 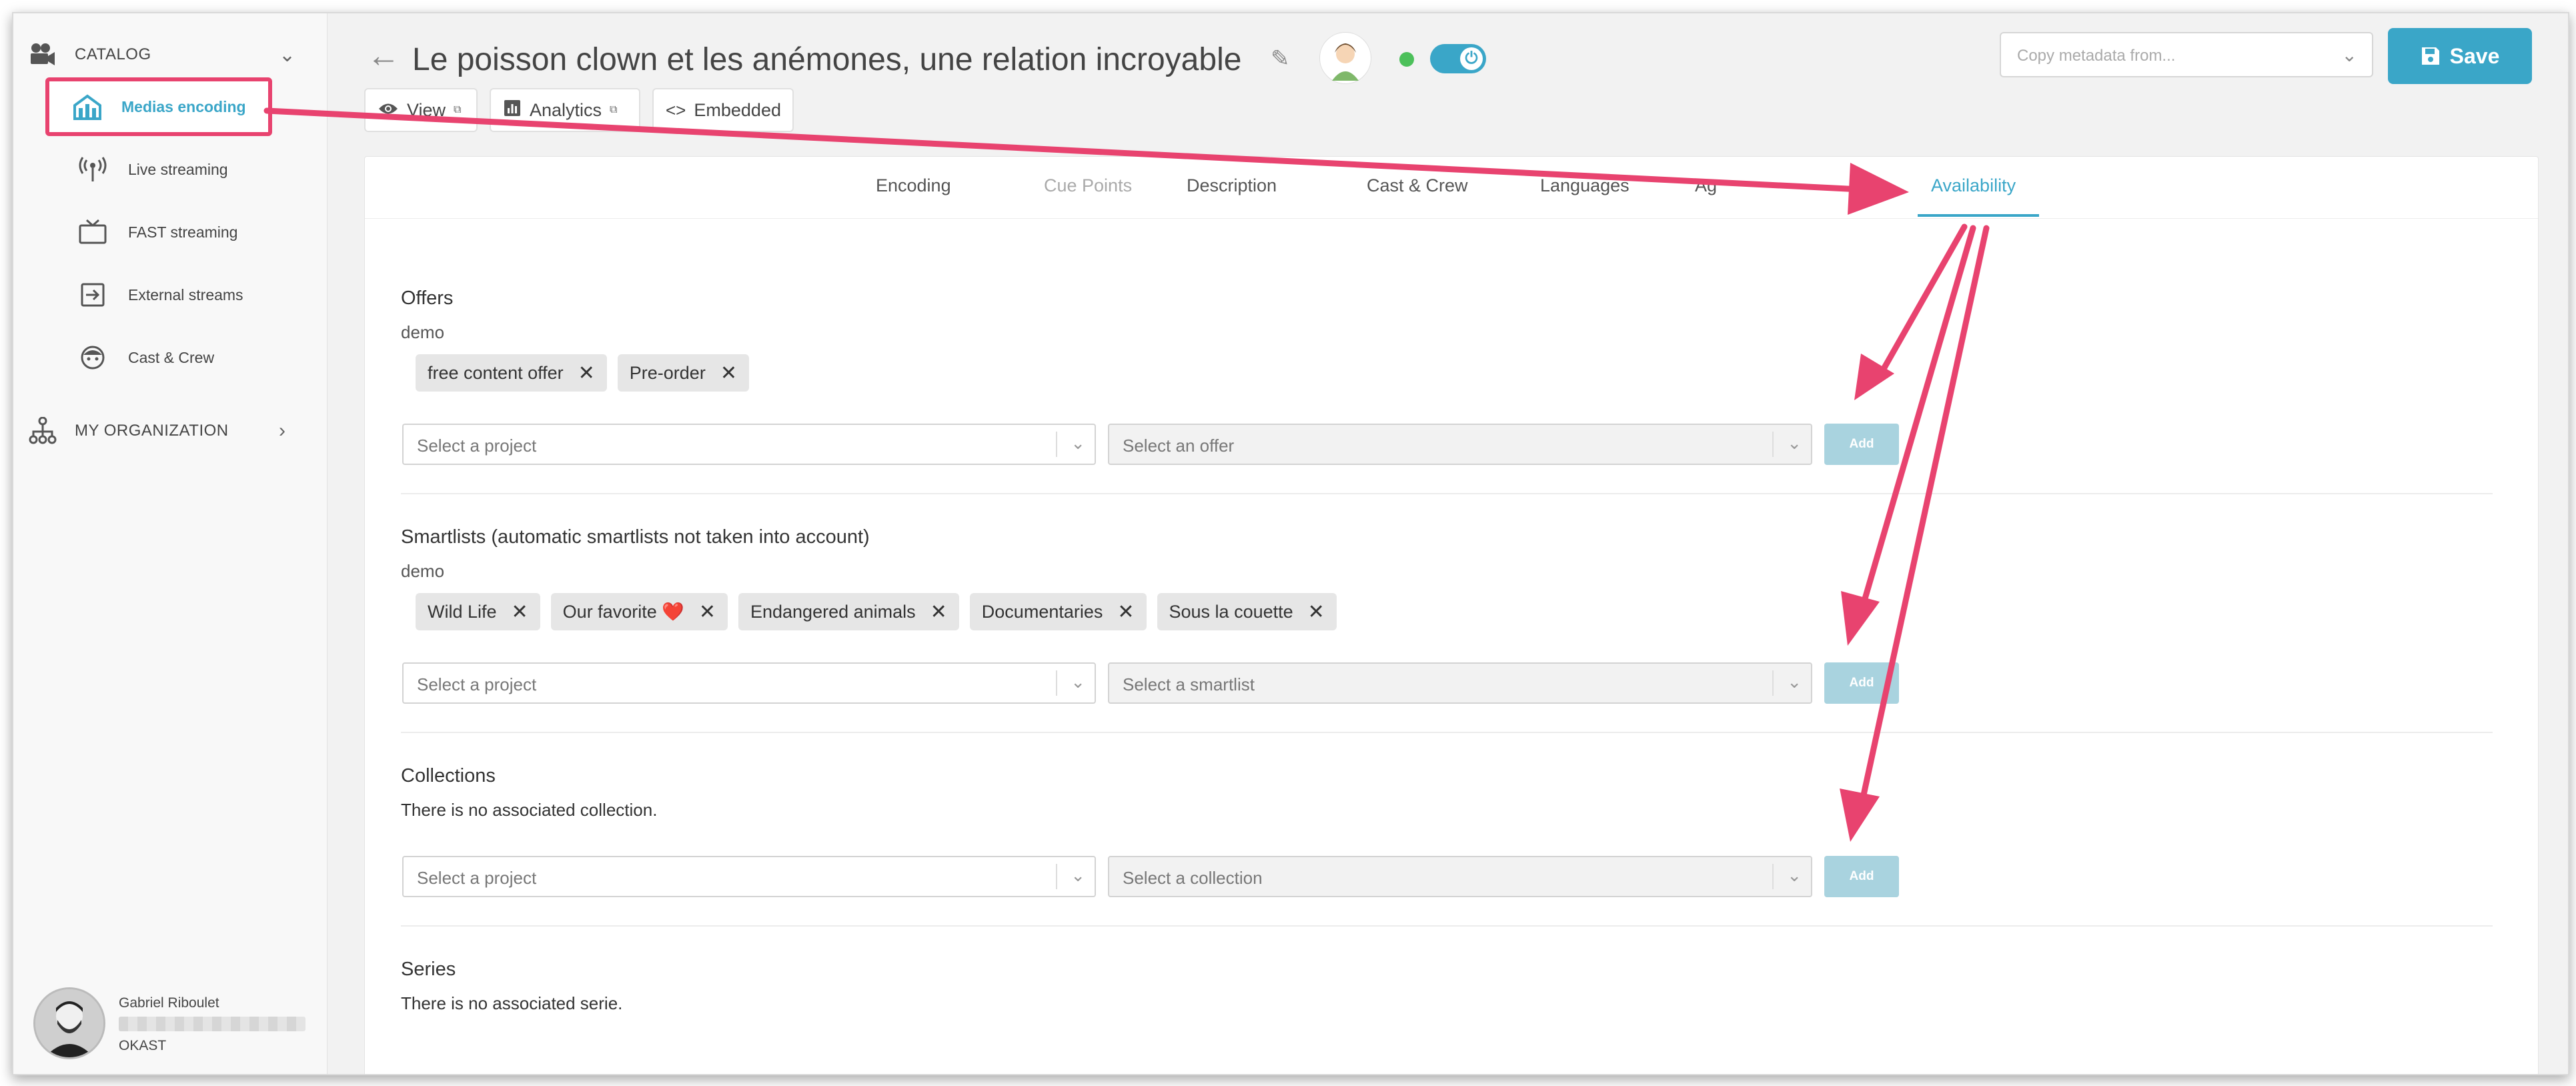 What do you see at coordinates (512, 110) in the screenshot?
I see `bar-chart-icon` at bounding box center [512, 110].